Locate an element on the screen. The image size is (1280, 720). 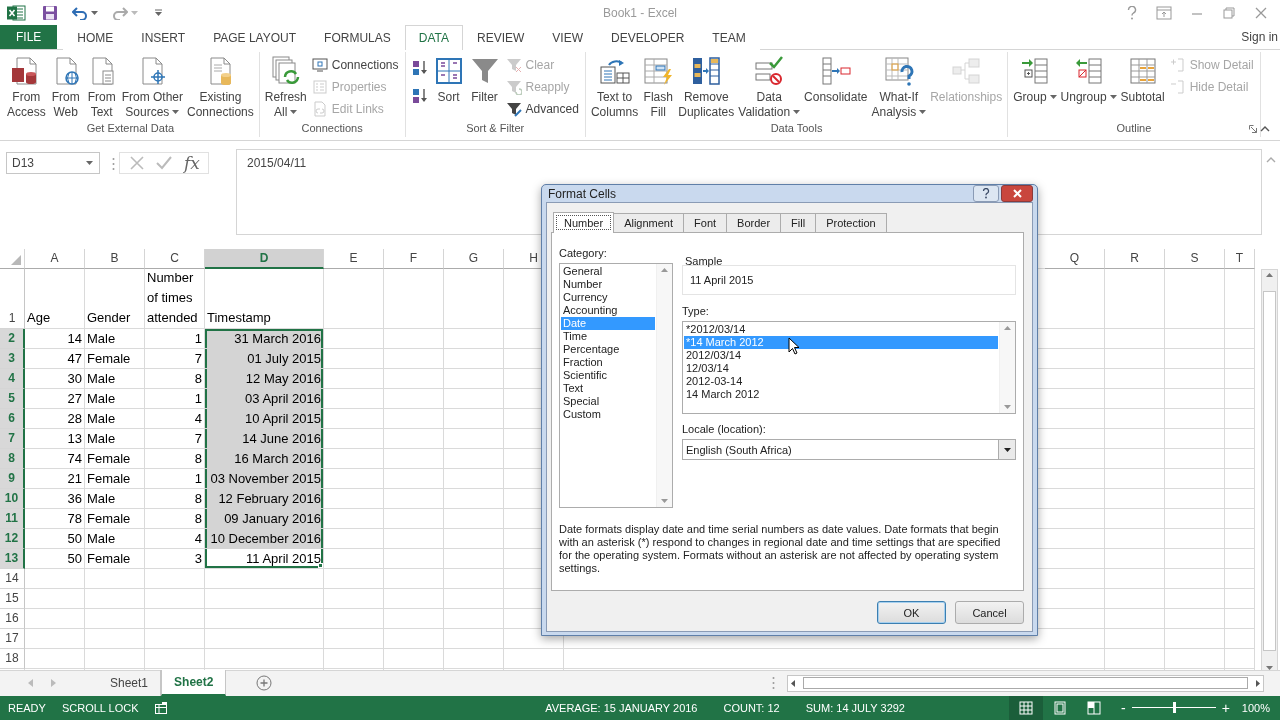
sign-in-link: Sign in is located at coordinates (1260, 36).